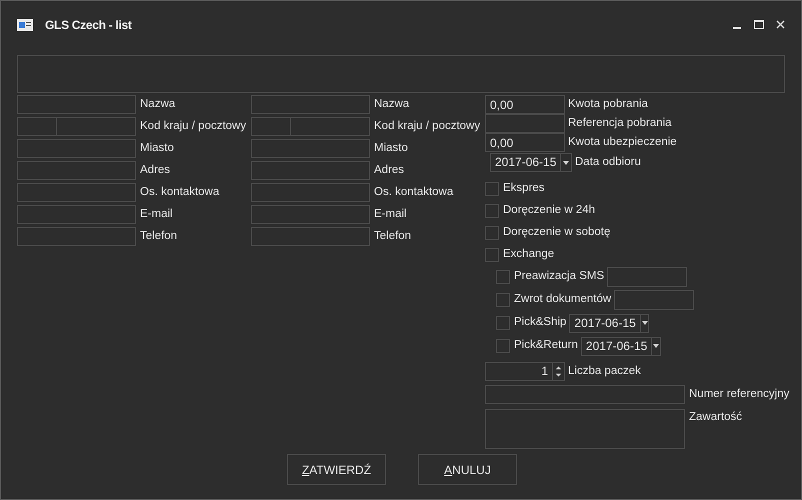 This screenshot has width=802, height=500. I want to click on window-title: GLS Czech - list, so click(88, 25).